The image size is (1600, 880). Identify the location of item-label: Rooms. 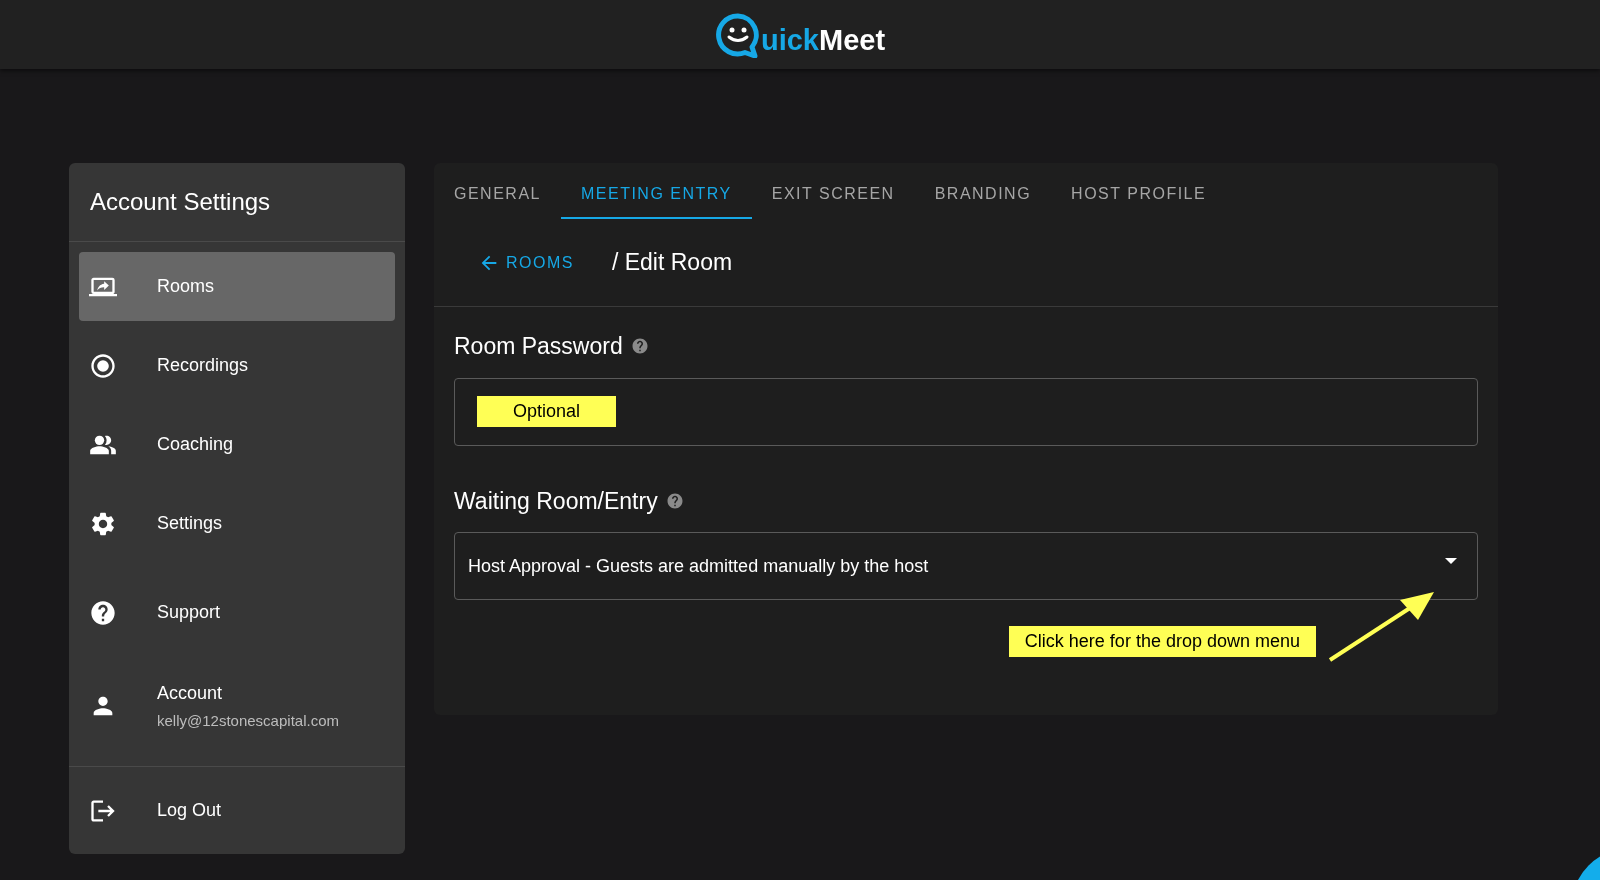
(185, 286).